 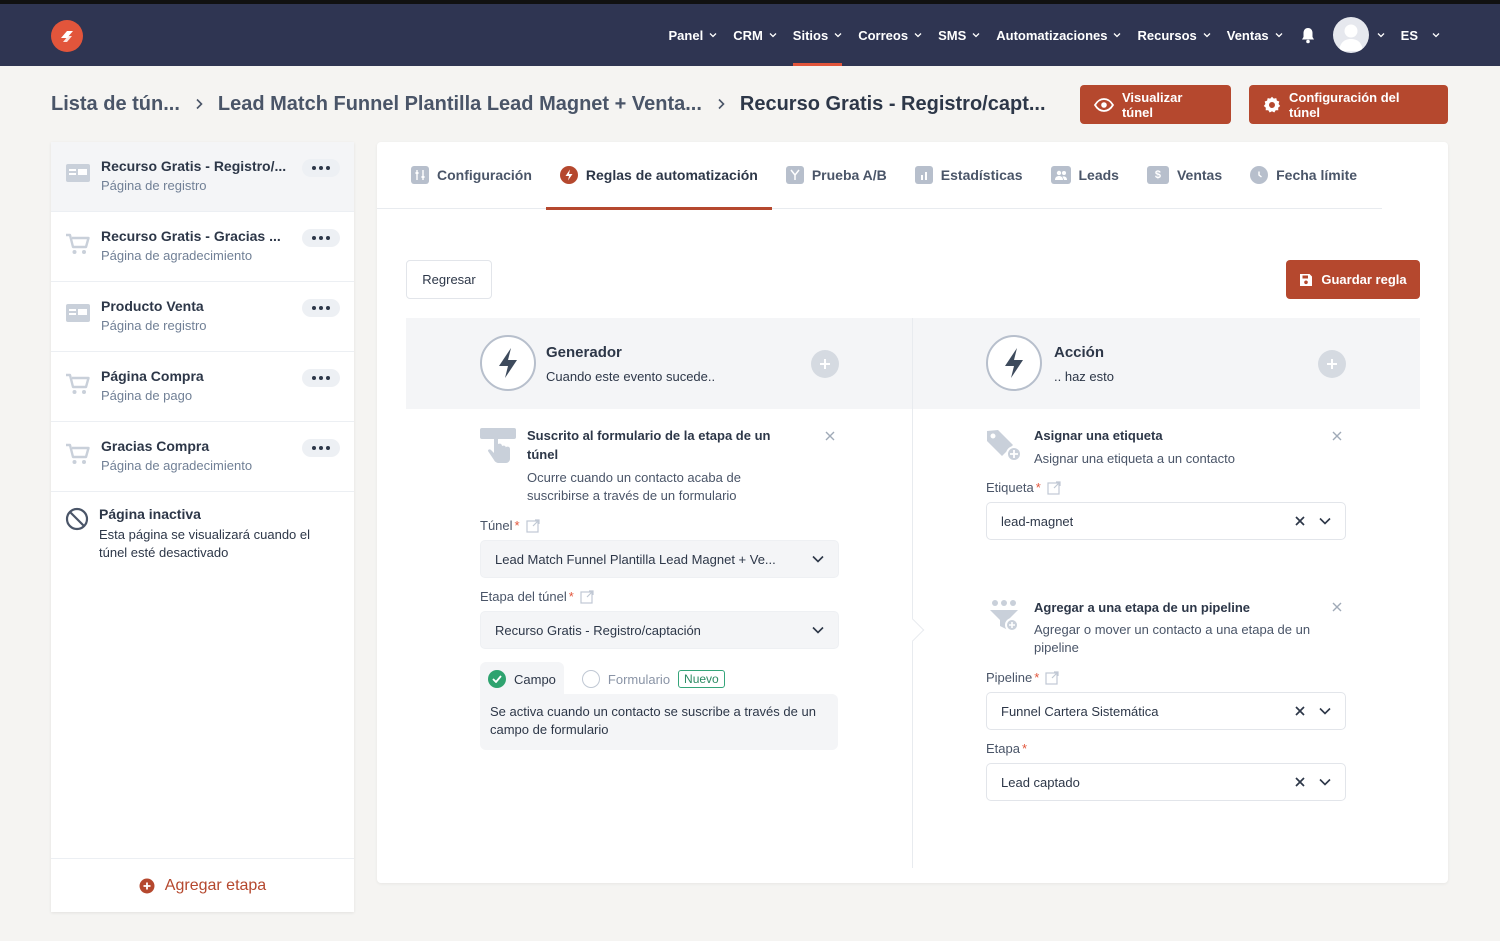 What do you see at coordinates (1023, 487) in the screenshot?
I see `tag-field-label: Etiqueta *` at bounding box center [1023, 487].